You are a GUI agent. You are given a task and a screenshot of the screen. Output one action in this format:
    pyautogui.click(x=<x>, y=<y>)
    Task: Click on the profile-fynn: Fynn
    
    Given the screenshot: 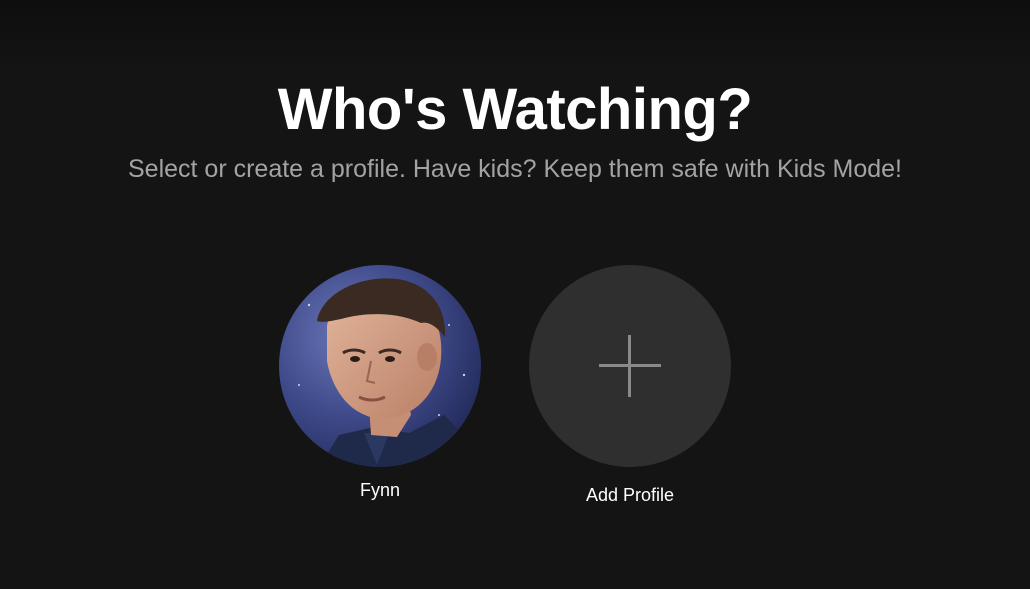 What is the action you would take?
    pyautogui.click(x=380, y=383)
    